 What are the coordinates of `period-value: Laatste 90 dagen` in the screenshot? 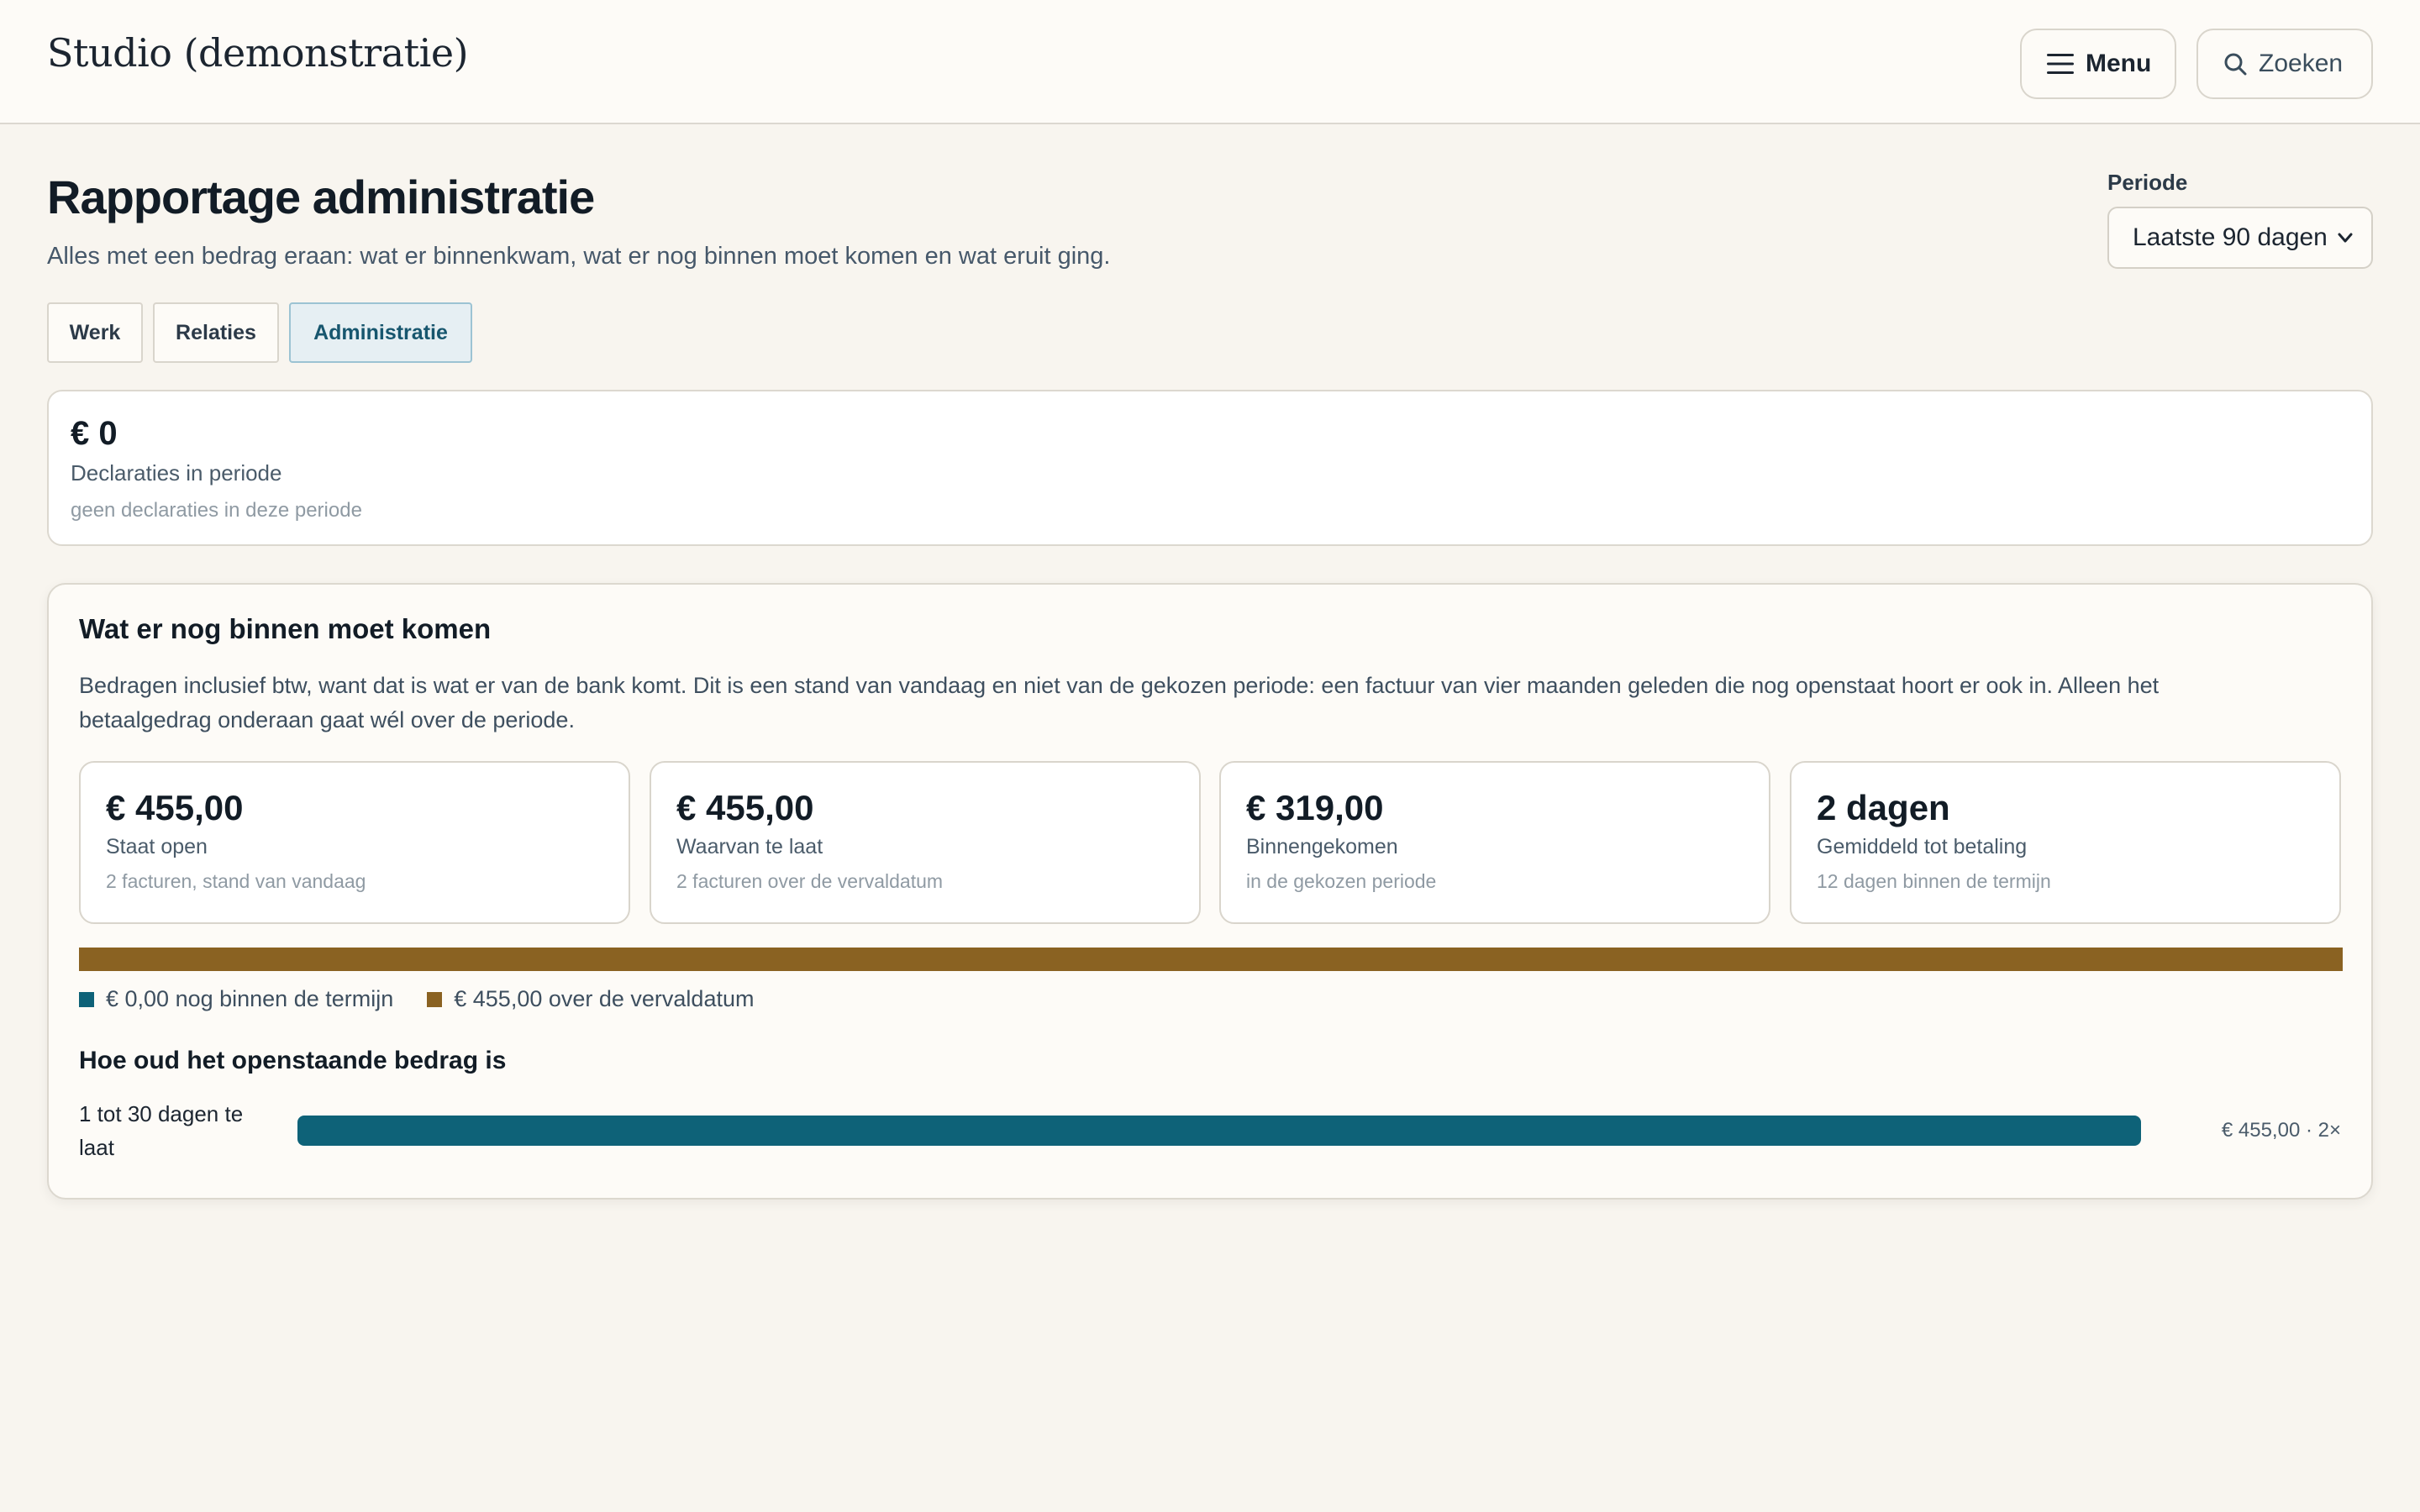 It's located at (2230, 237).